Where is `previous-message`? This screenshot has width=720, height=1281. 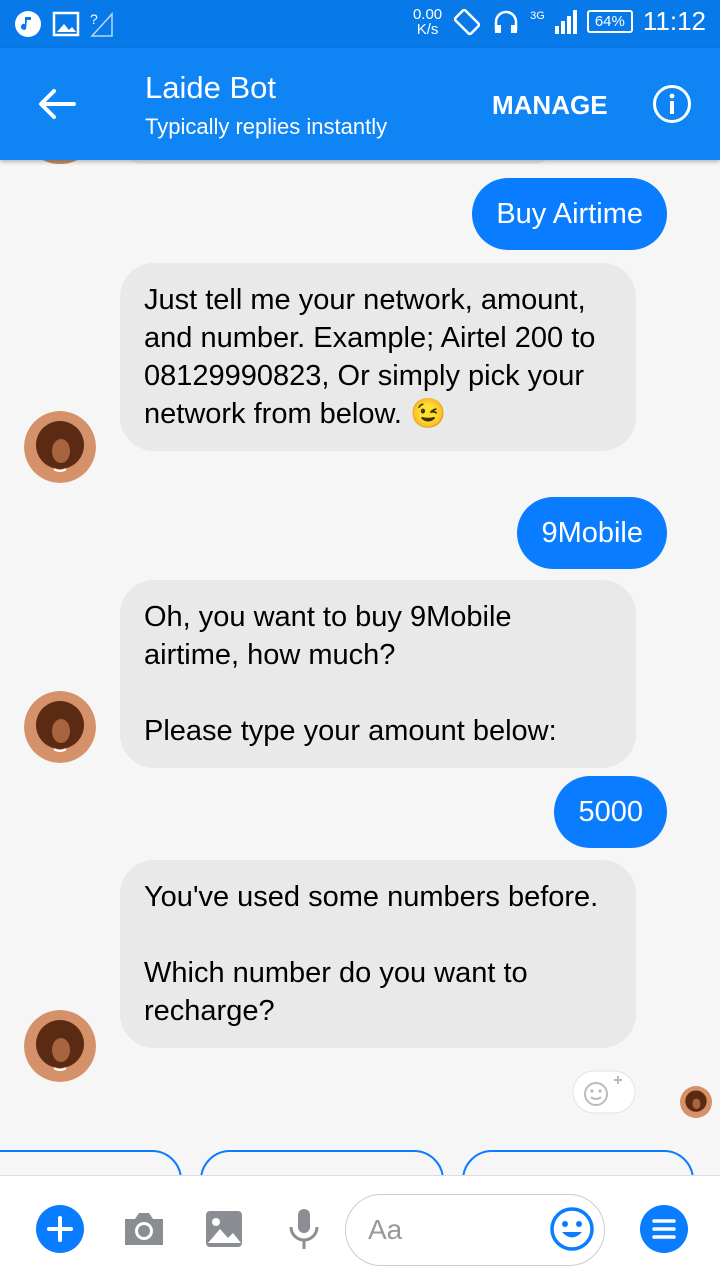
previous-message is located at coordinates (338, 162).